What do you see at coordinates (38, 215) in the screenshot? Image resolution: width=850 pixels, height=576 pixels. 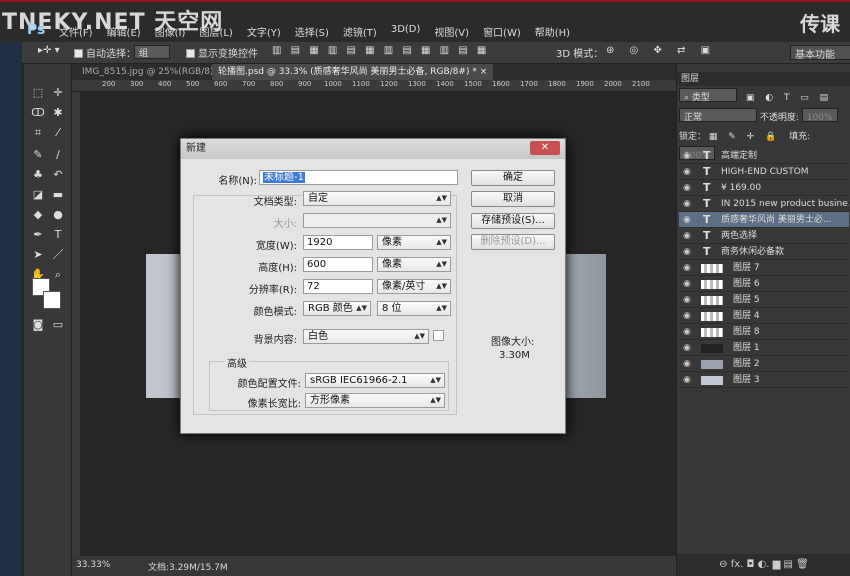 I see `blur-tool-icon: ◆` at bounding box center [38, 215].